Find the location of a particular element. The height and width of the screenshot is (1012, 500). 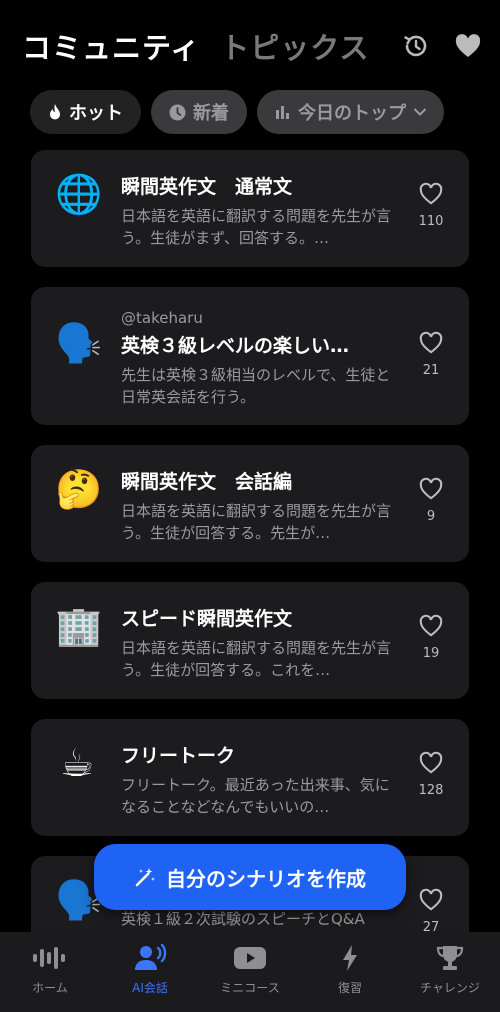

trophy-icon is located at coordinates (450, 958).